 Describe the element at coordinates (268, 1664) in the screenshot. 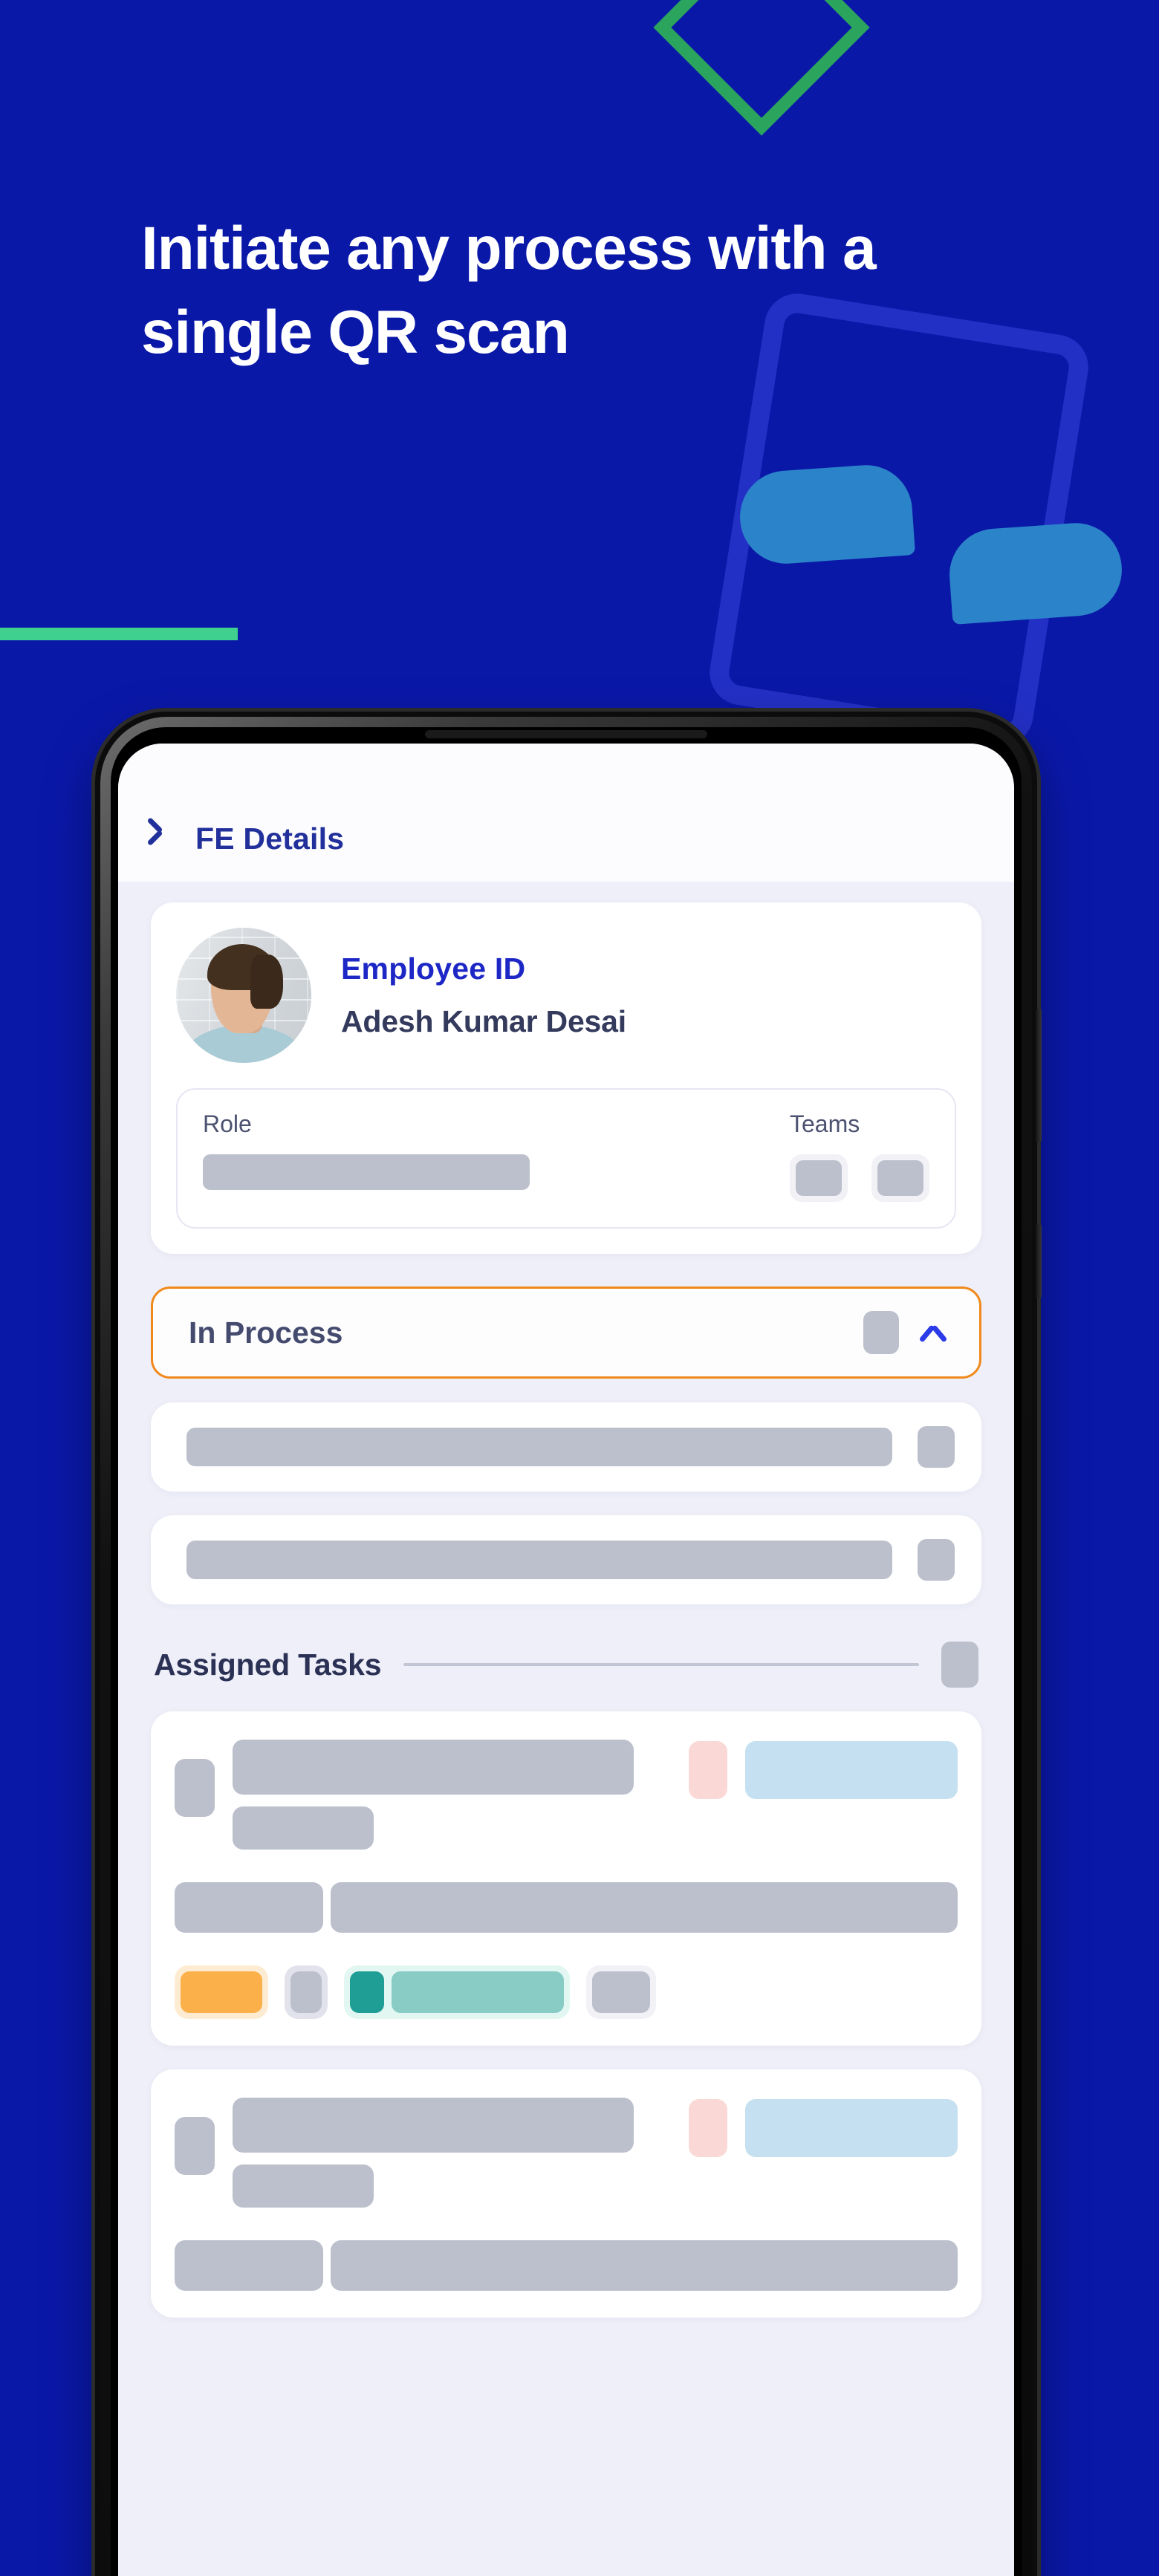

I see `section-title: Assigned Tasks` at that location.